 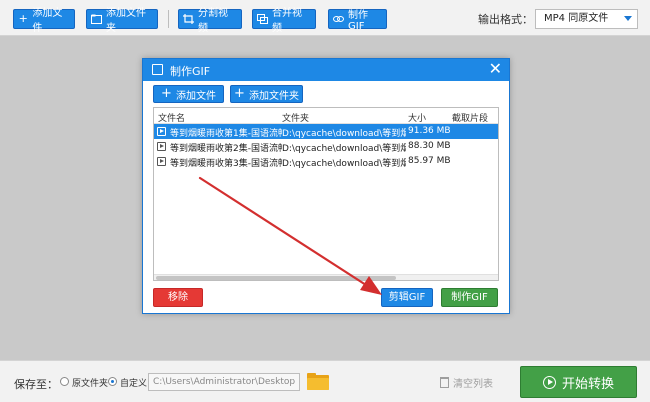 What do you see at coordinates (326, 70) in the screenshot?
I see `dialog-title-bar: 制作GIF ✕` at bounding box center [326, 70].